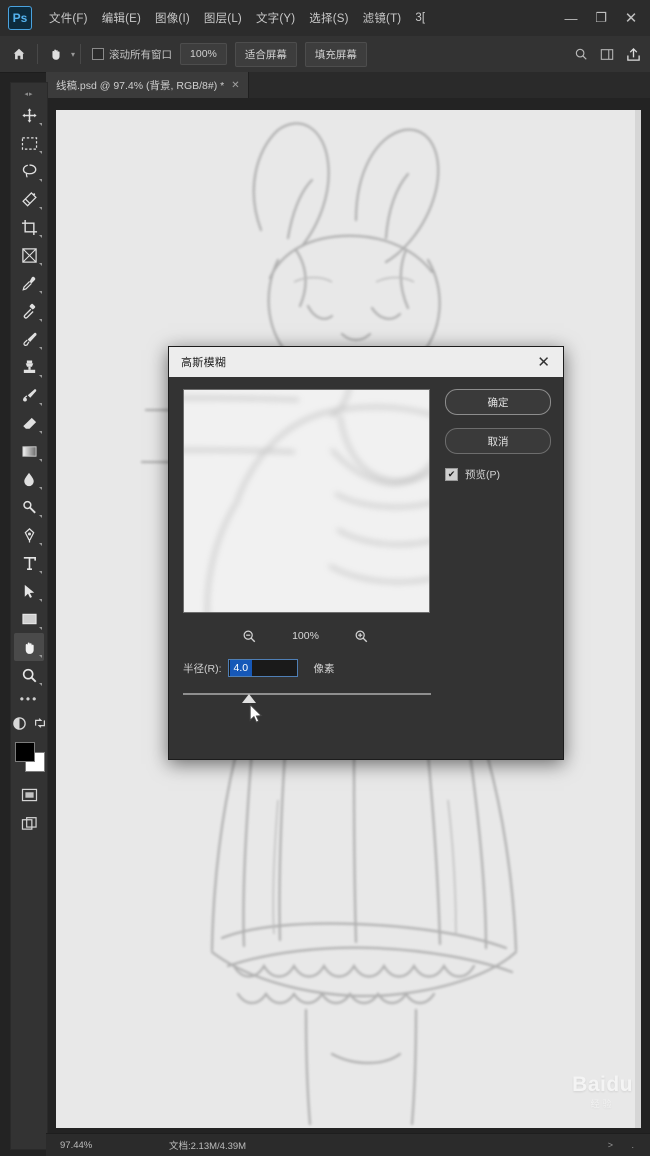  What do you see at coordinates (29, 823) in the screenshot?
I see `screen-mode-alt-button` at bounding box center [29, 823].